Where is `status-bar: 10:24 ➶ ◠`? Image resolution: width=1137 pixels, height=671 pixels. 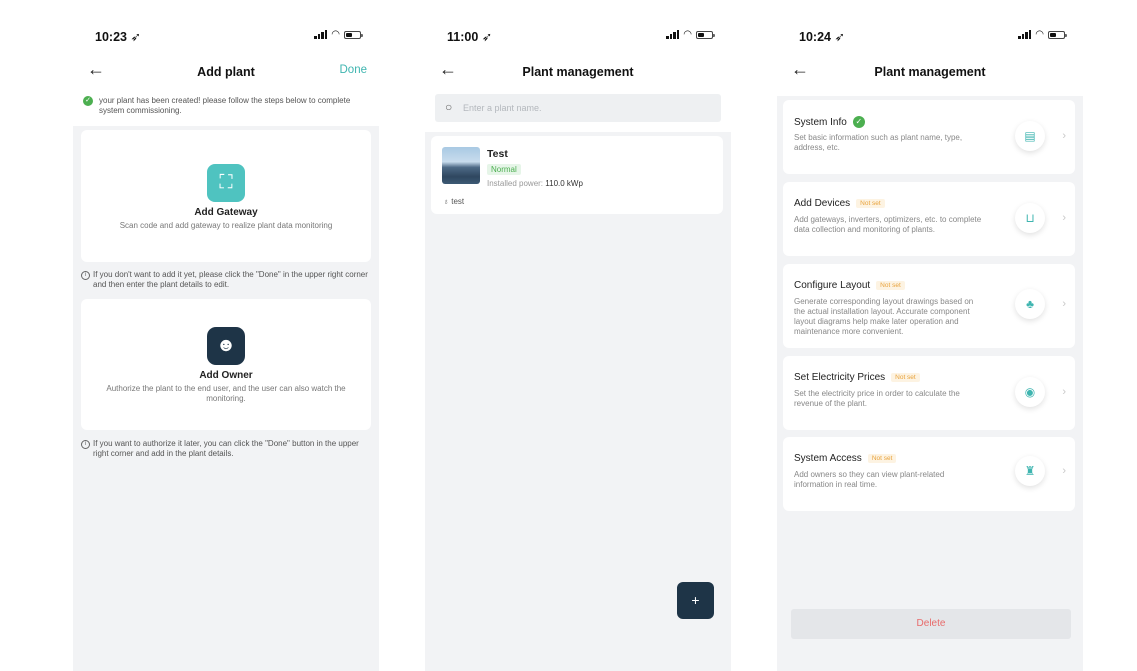
status-bar: 10:24 ➶ ◠ is located at coordinates (930, 32).